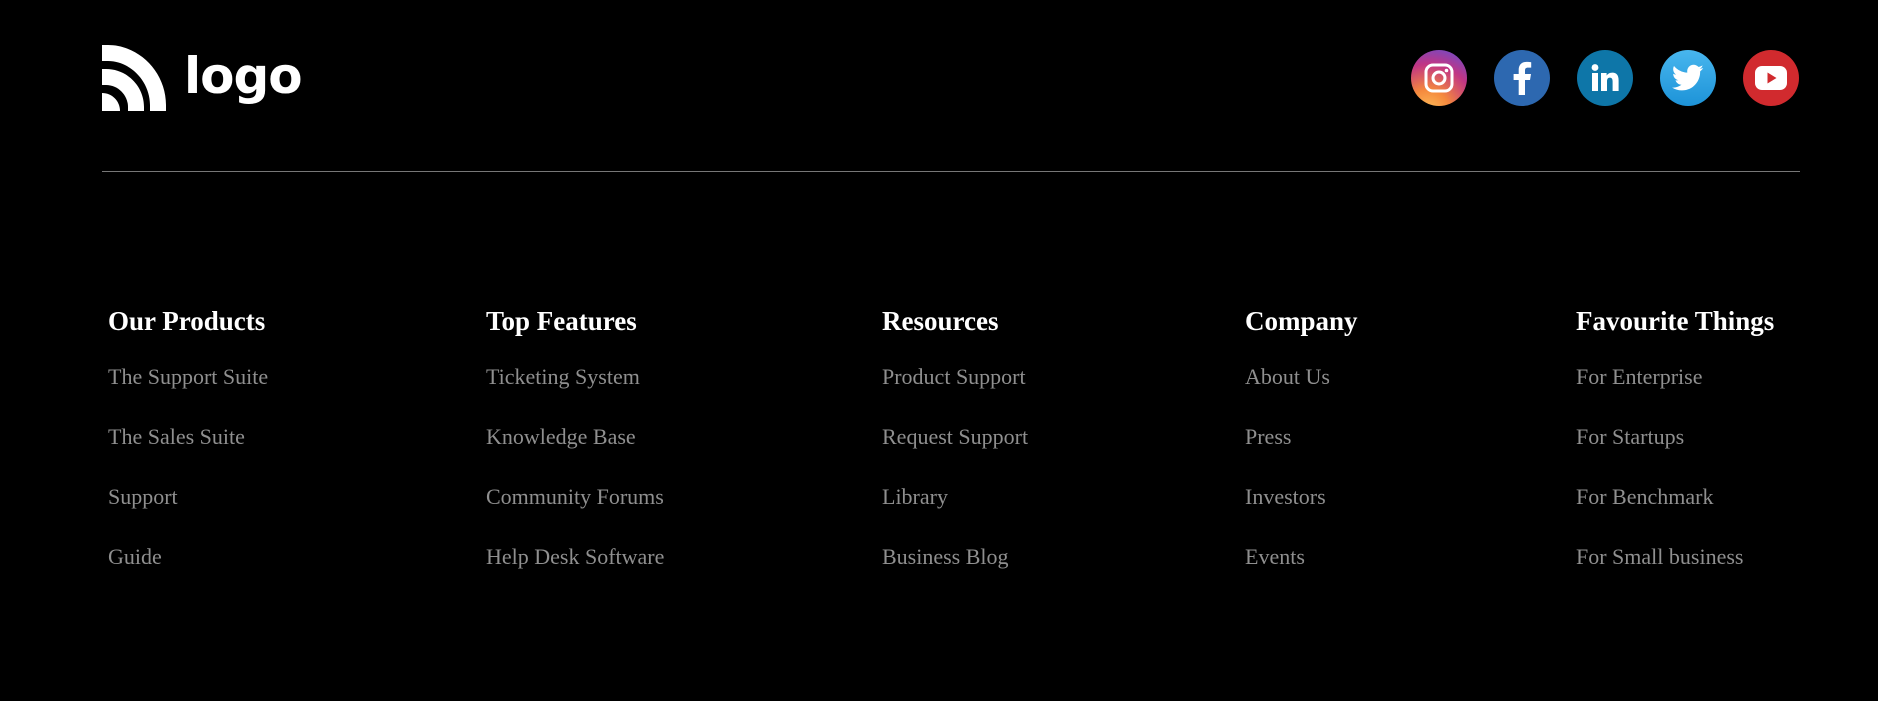 The height and width of the screenshot is (701, 1878). What do you see at coordinates (1301, 321) in the screenshot?
I see `column-heading: Company` at bounding box center [1301, 321].